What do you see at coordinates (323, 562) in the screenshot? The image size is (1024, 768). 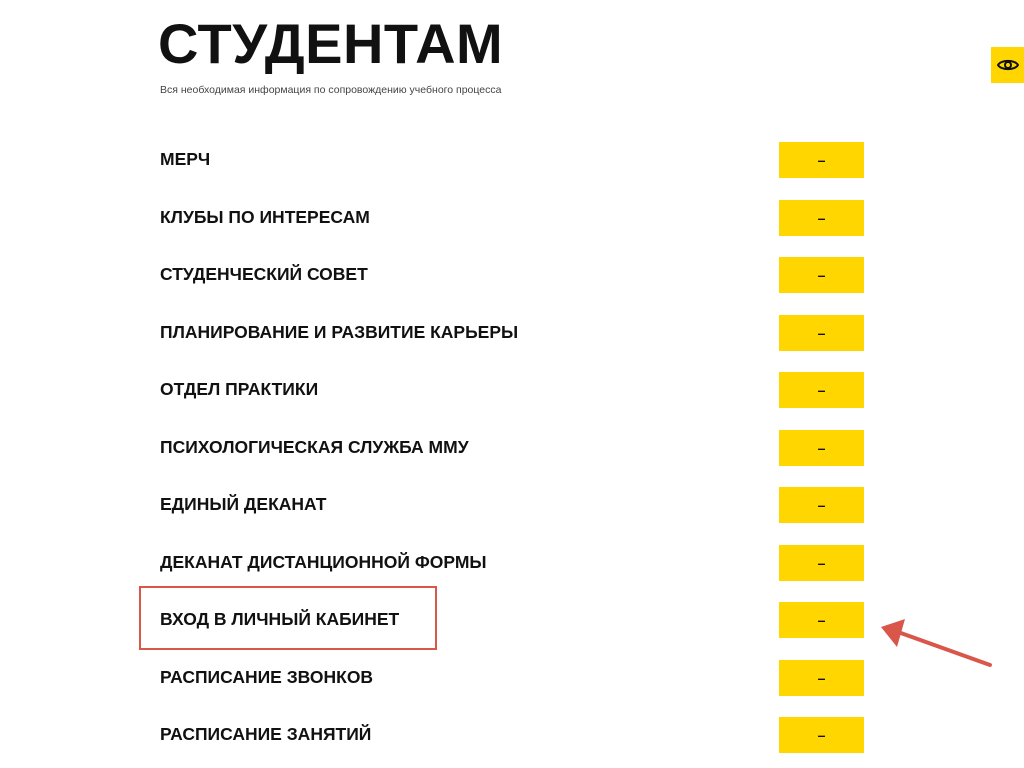 I see `menu-item-label: ДЕКАНАТ ДИСТАНЦИОННОЙ ФОРМЫ` at bounding box center [323, 562].